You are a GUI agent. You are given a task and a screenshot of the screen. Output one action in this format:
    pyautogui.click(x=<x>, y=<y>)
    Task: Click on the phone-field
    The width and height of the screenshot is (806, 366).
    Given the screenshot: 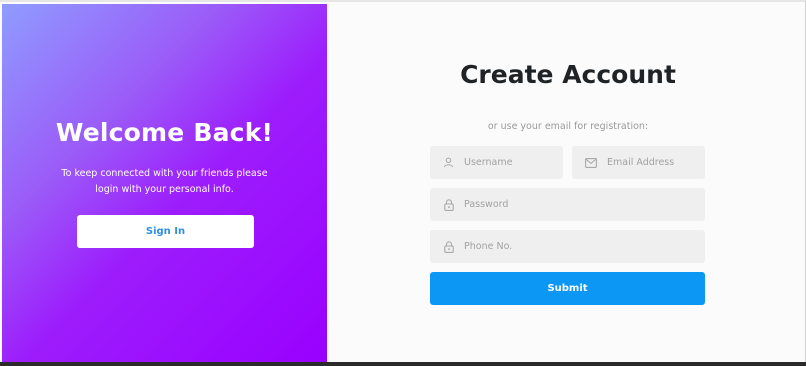 What is the action you would take?
    pyautogui.click(x=567, y=246)
    